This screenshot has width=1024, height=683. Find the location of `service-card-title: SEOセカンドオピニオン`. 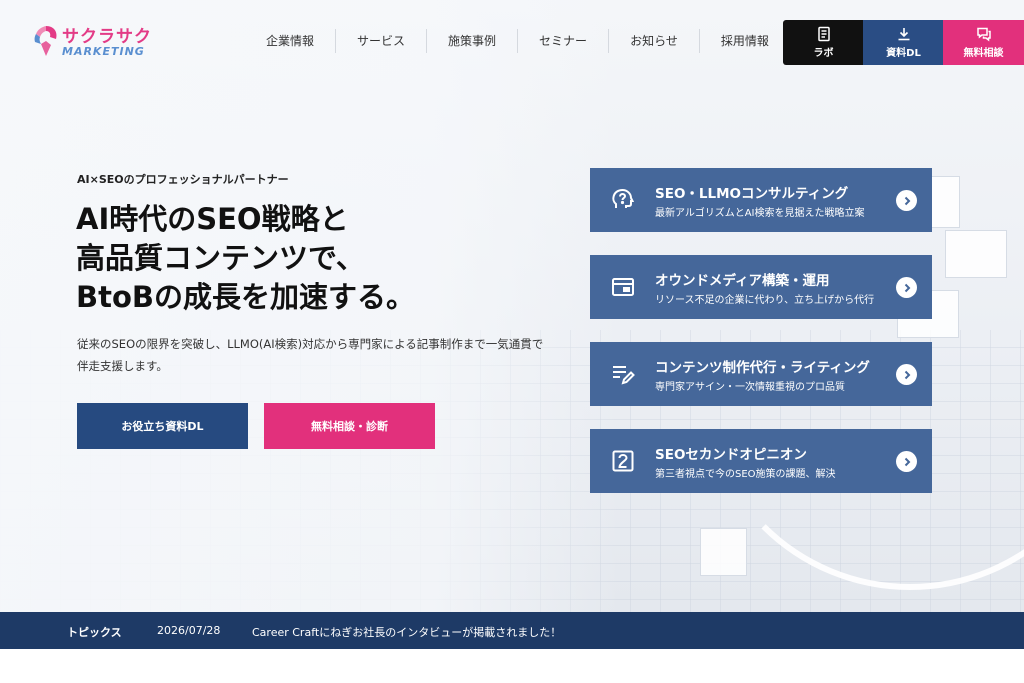

service-card-title: SEOセカンドオピニオン is located at coordinates (731, 455).